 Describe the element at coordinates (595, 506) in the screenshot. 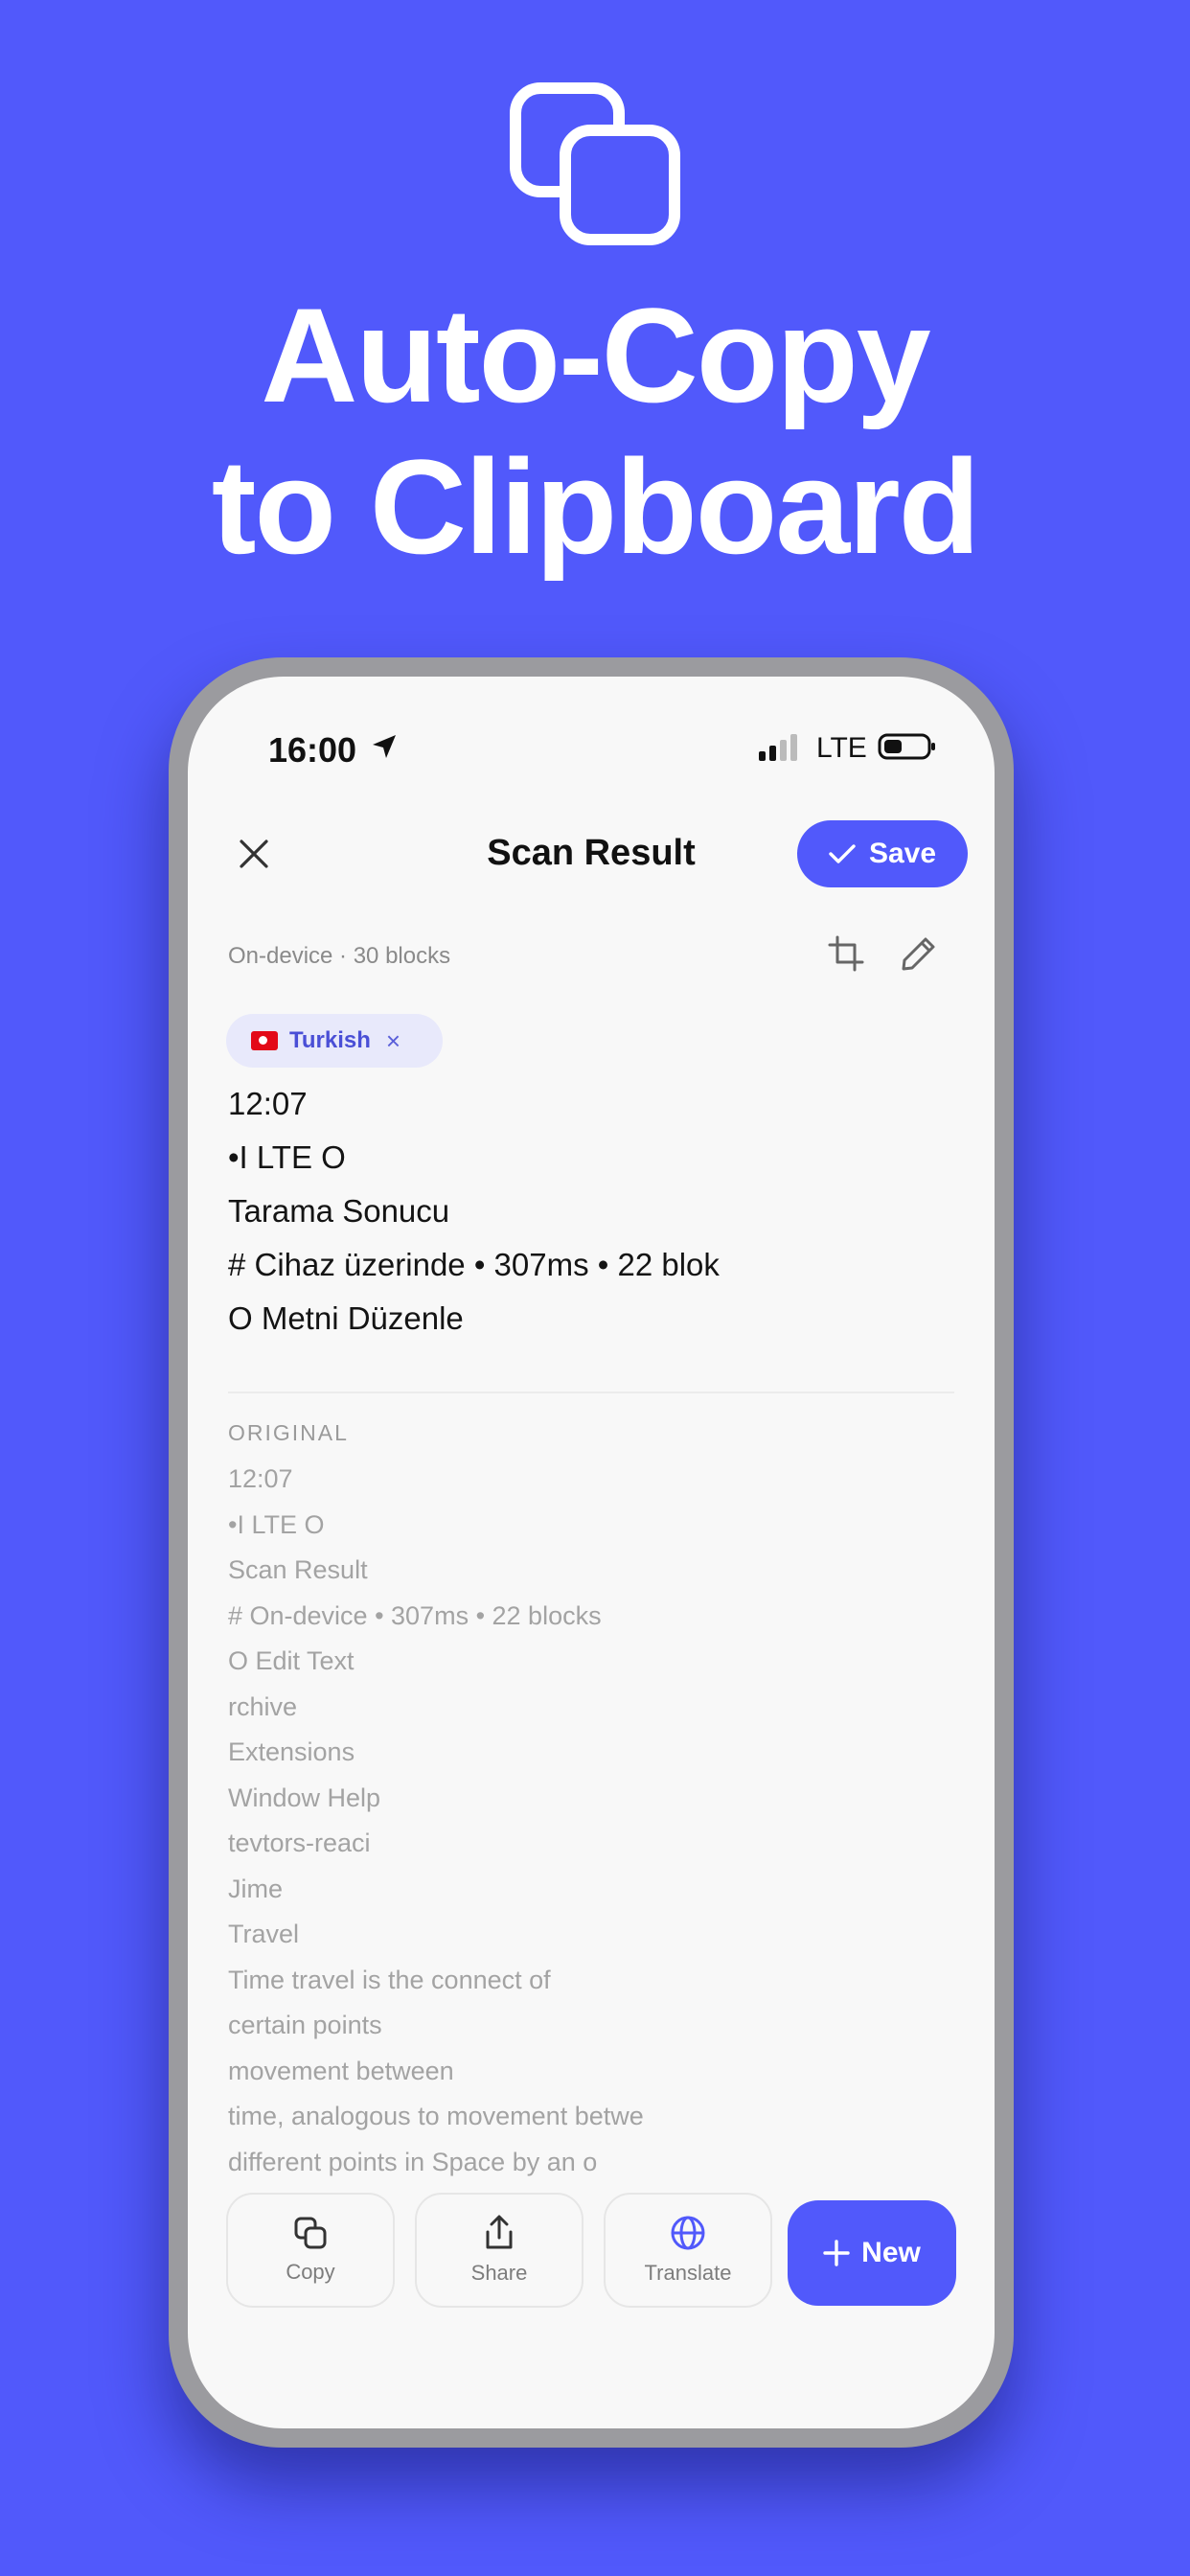

I see `headline-line-2: to Clipboard` at that location.